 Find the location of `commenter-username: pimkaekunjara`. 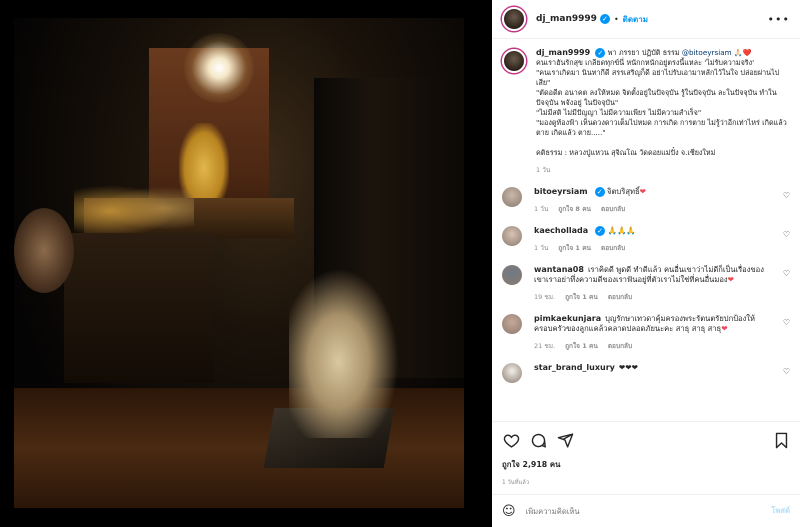

commenter-username: pimkaekunjara is located at coordinates (567, 318).